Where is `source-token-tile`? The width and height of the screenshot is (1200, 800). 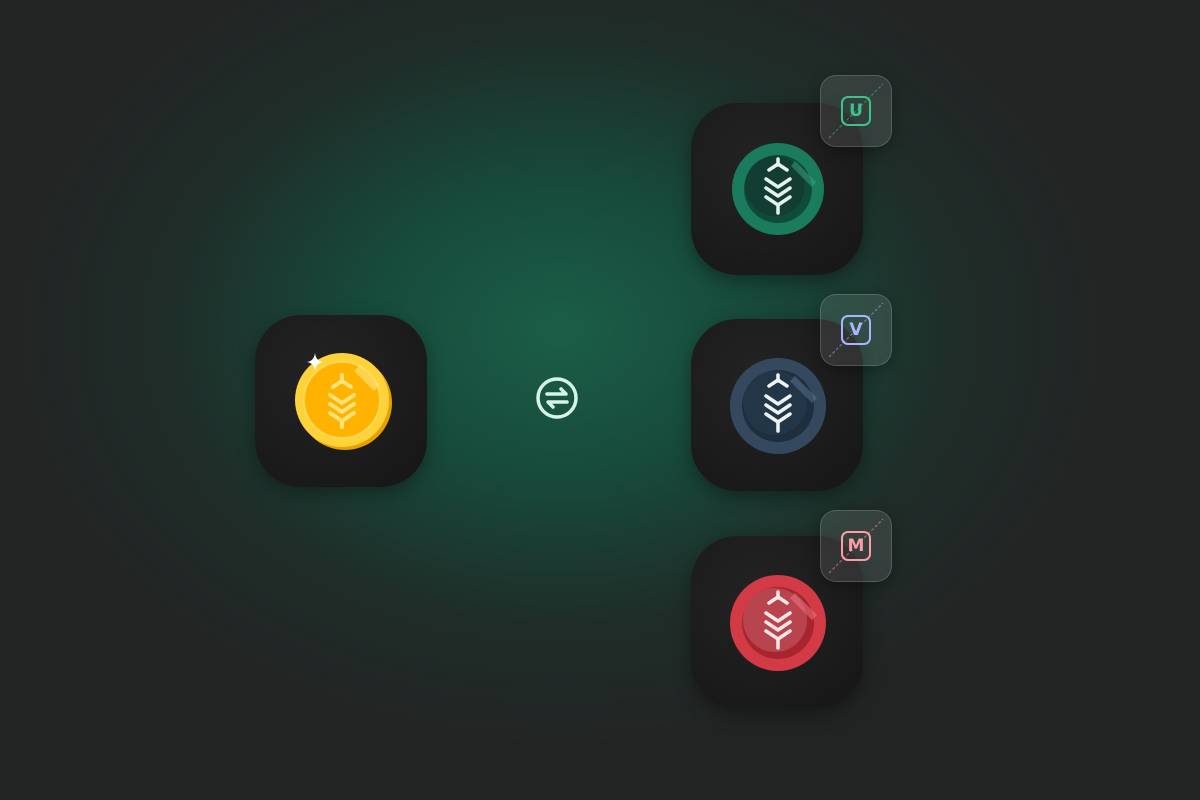 source-token-tile is located at coordinates (341, 401).